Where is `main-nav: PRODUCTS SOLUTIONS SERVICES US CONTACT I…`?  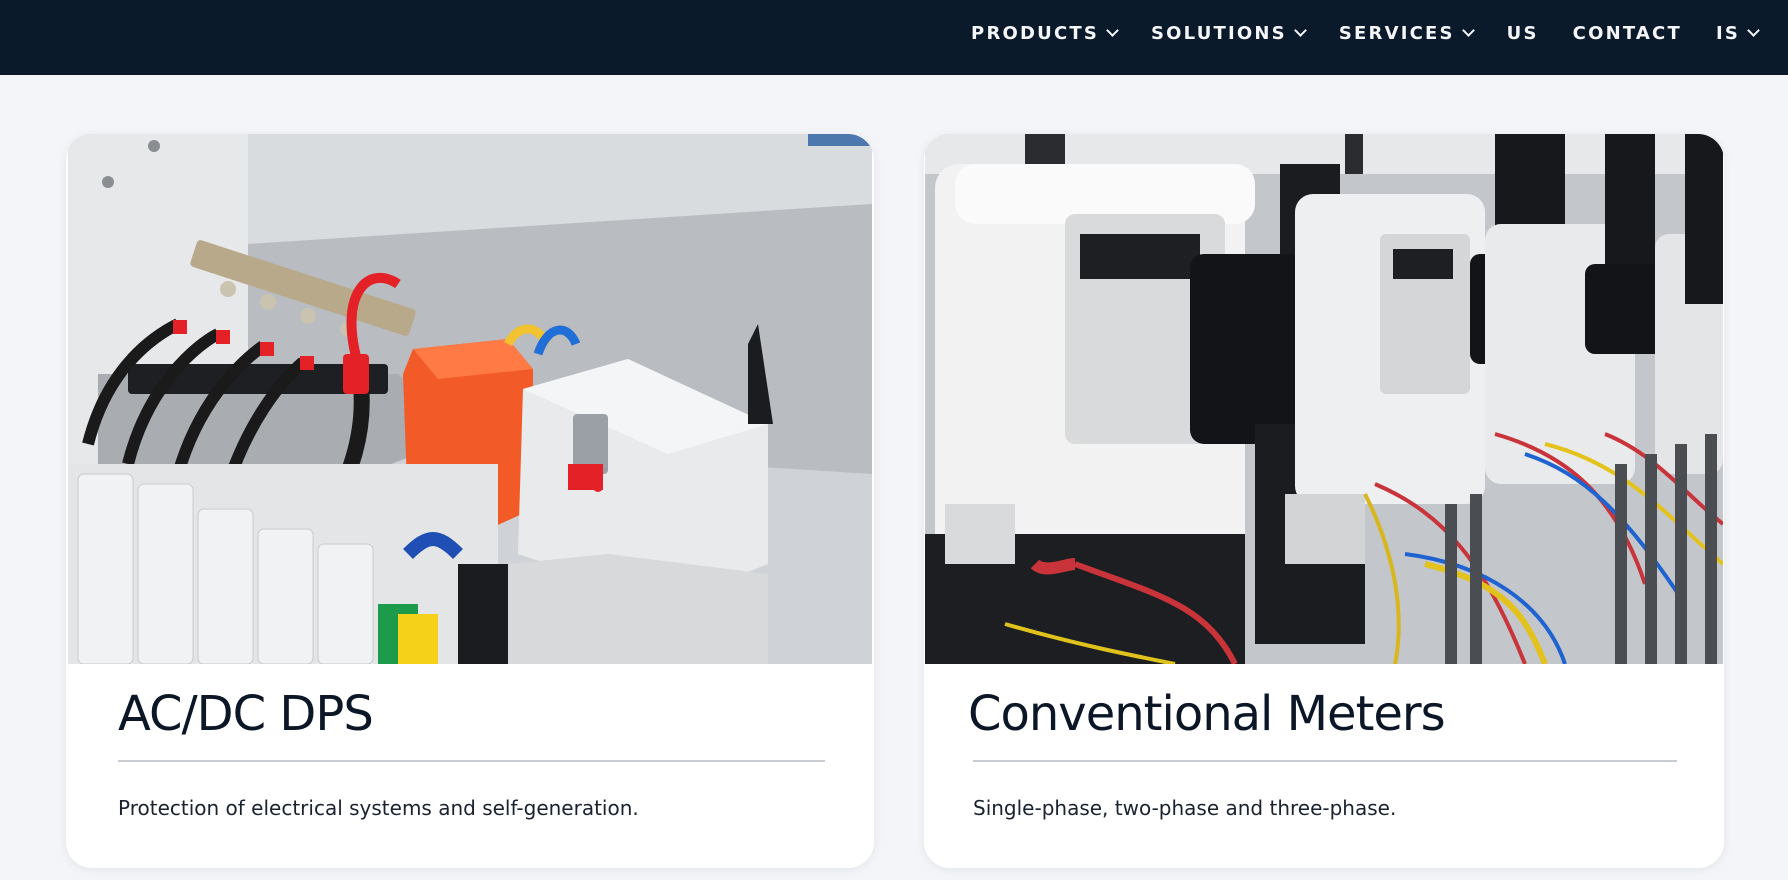
main-nav: PRODUCTS SOLUTIONS SERVICES US CONTACT I… is located at coordinates (1348, 33).